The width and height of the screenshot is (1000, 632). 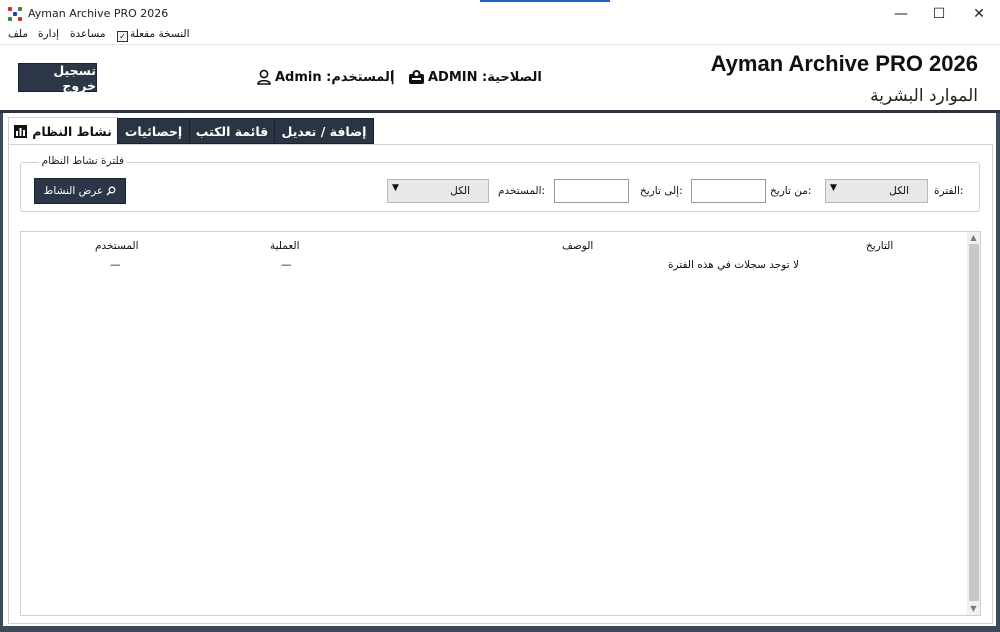 What do you see at coordinates (18, 34) in the screenshot?
I see `menu-item-file: ملف` at bounding box center [18, 34].